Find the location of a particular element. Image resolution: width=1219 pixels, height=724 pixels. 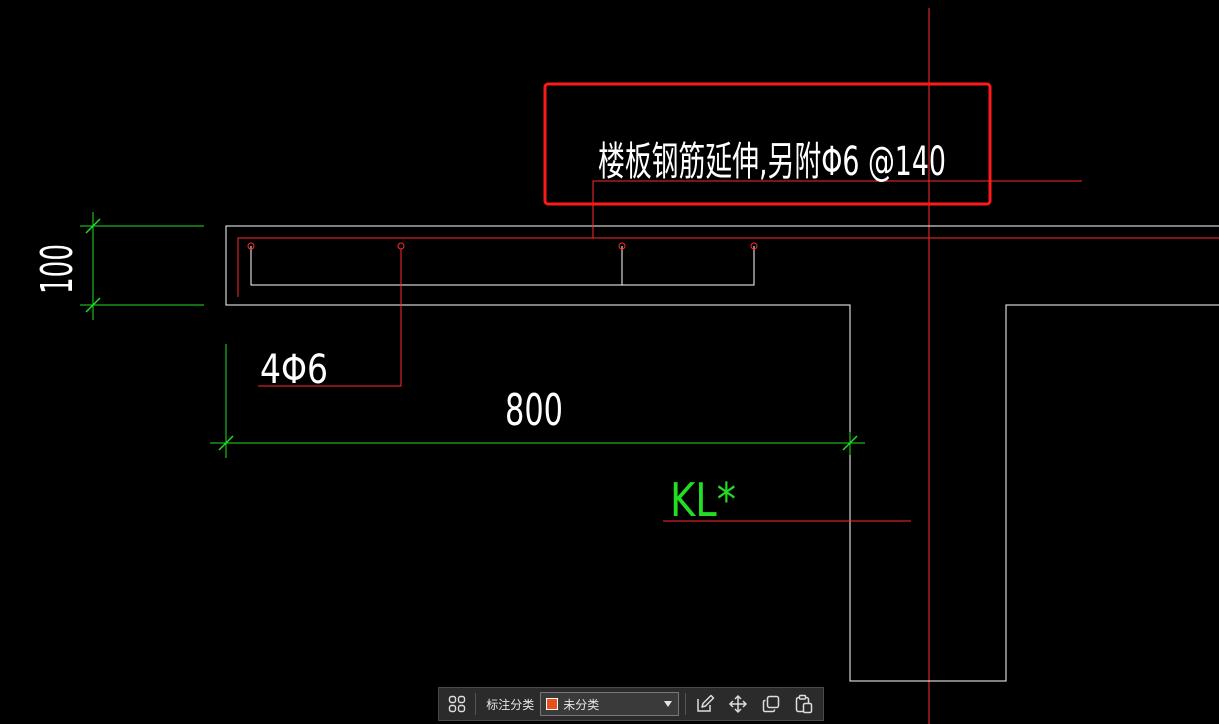

slab-rebar-line is located at coordinates (728, 267).